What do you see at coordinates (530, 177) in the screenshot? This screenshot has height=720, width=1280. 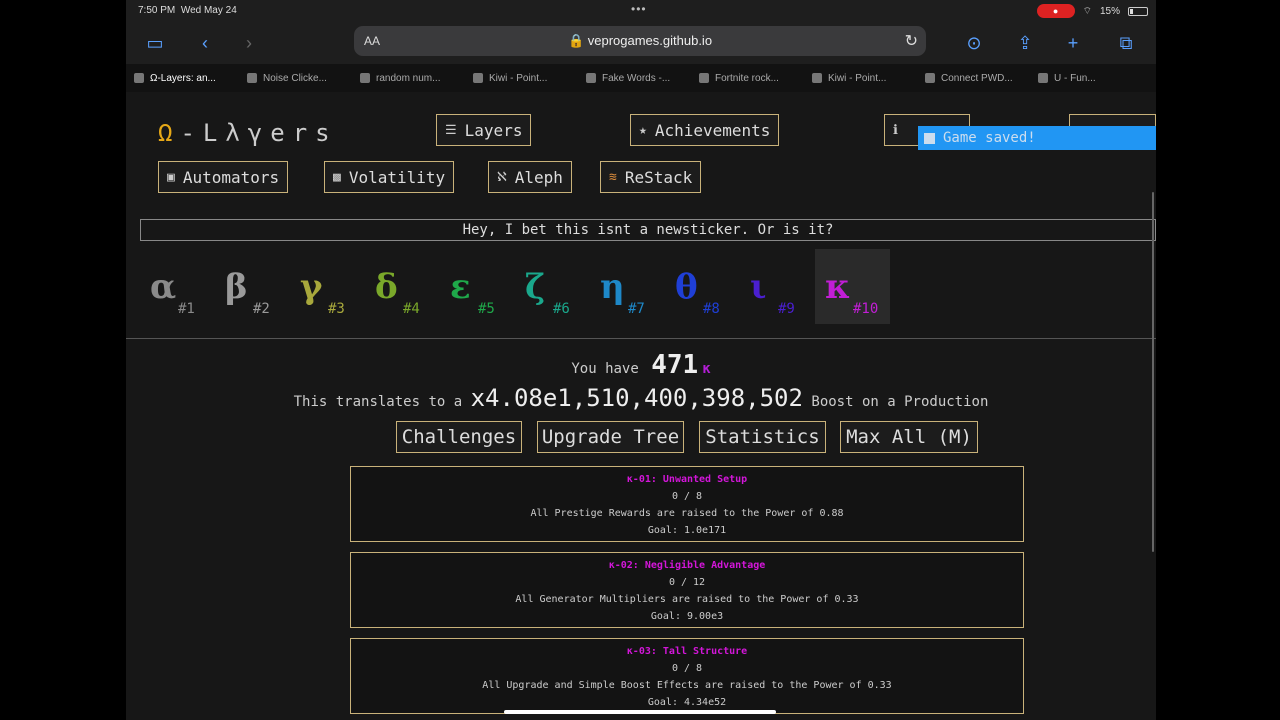 I see `aleph-button: ℵ Aleph` at bounding box center [530, 177].